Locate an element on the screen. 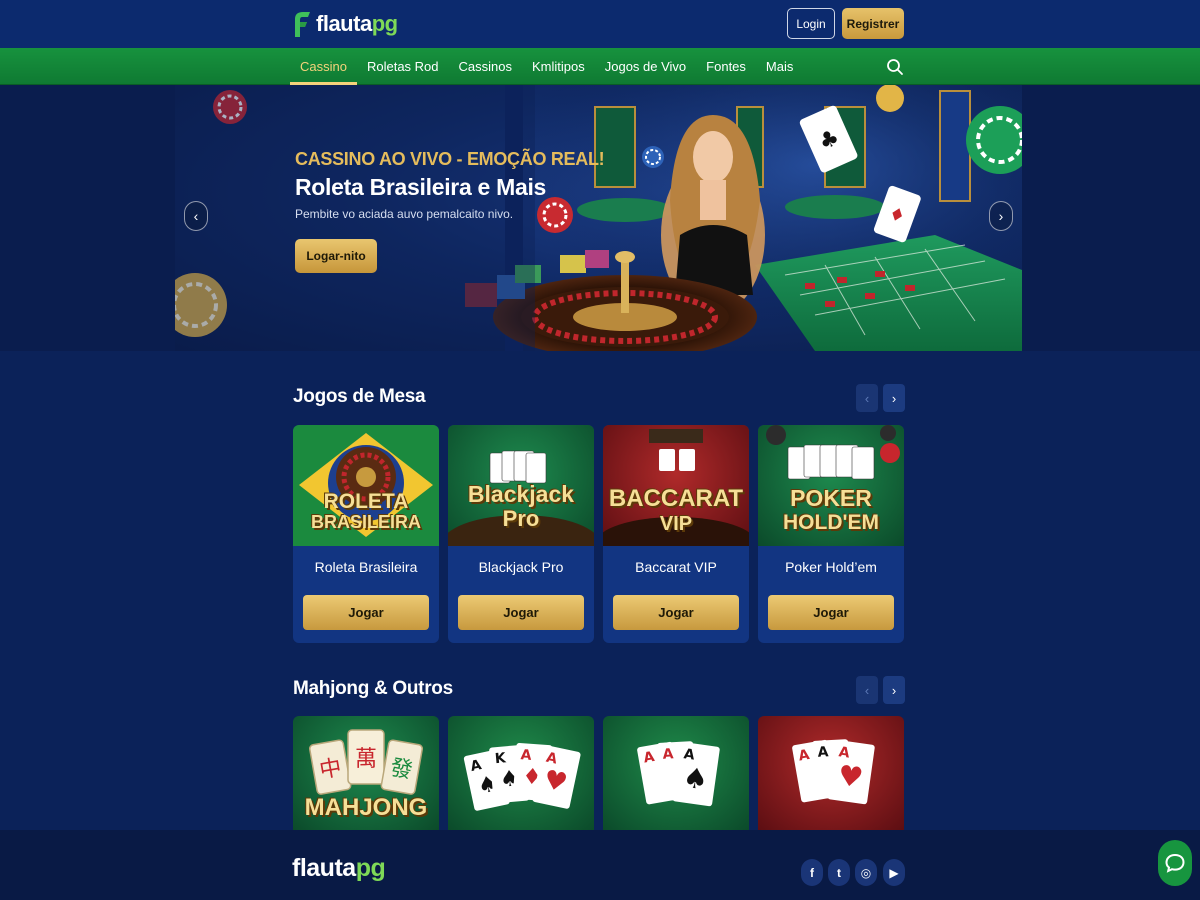 This screenshot has height=900, width=1200. thumb-label: ROLETA is located at coordinates (366, 501).